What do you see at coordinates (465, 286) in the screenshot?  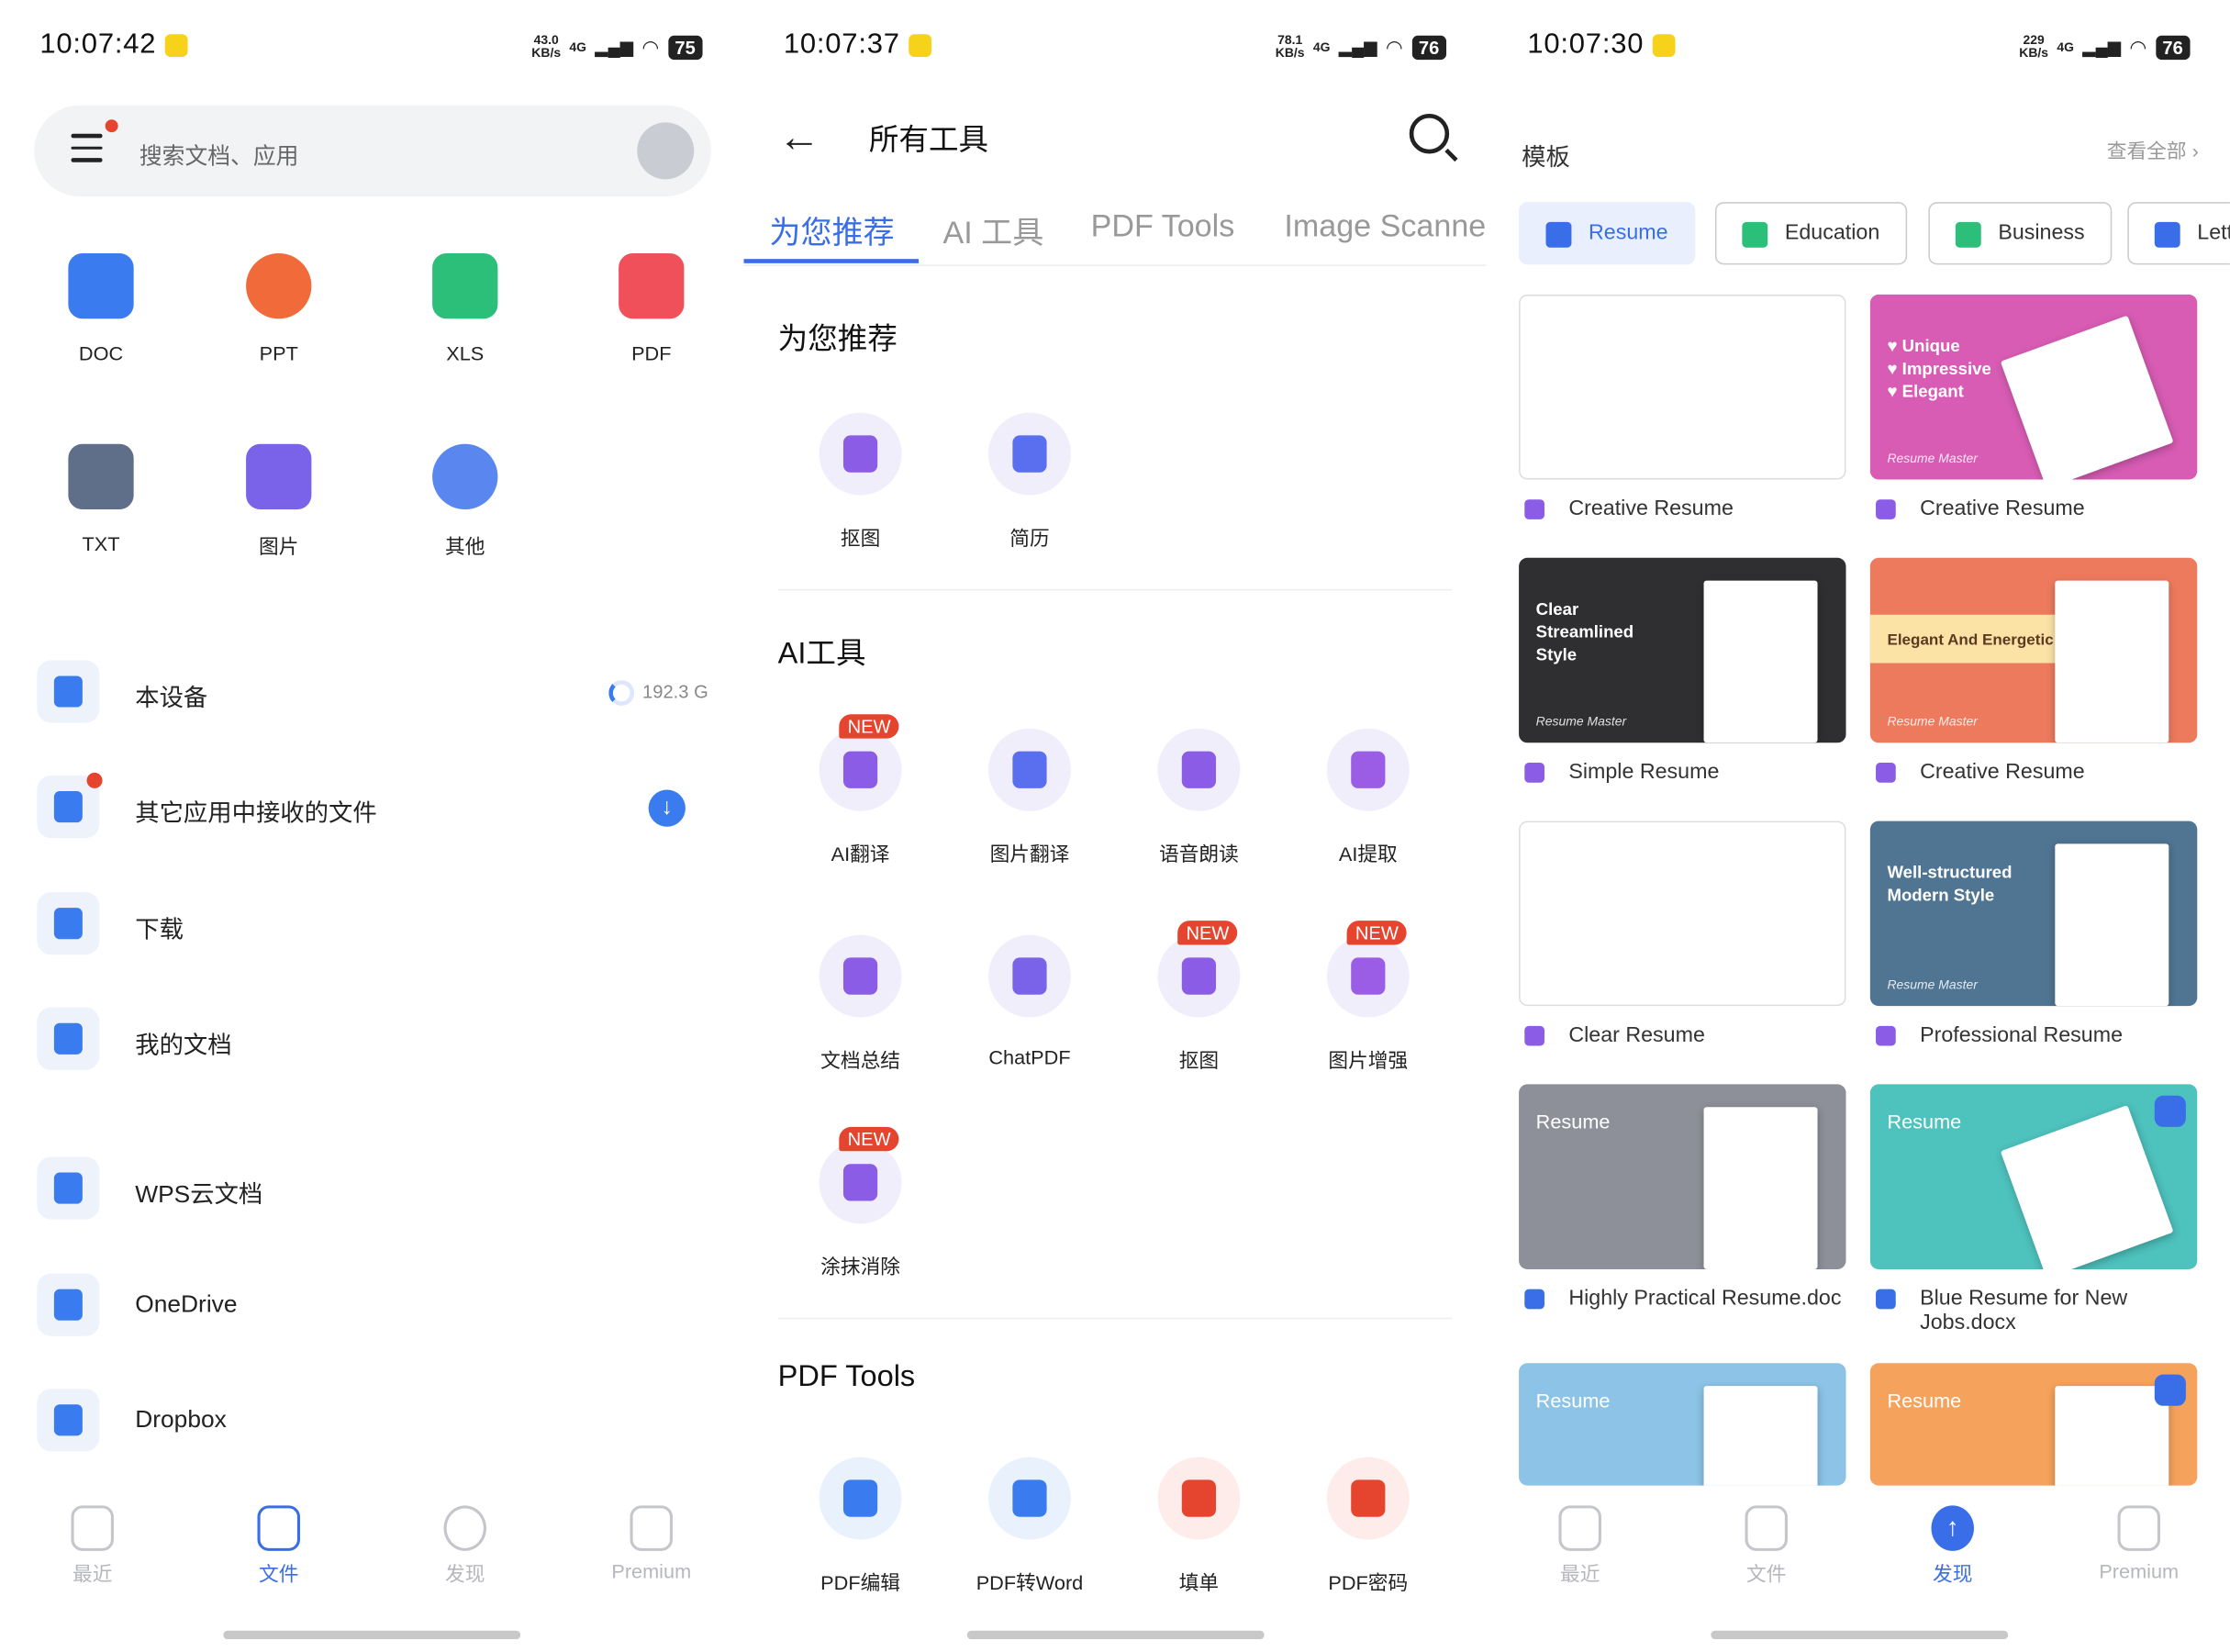 I see `xls-icon` at bounding box center [465, 286].